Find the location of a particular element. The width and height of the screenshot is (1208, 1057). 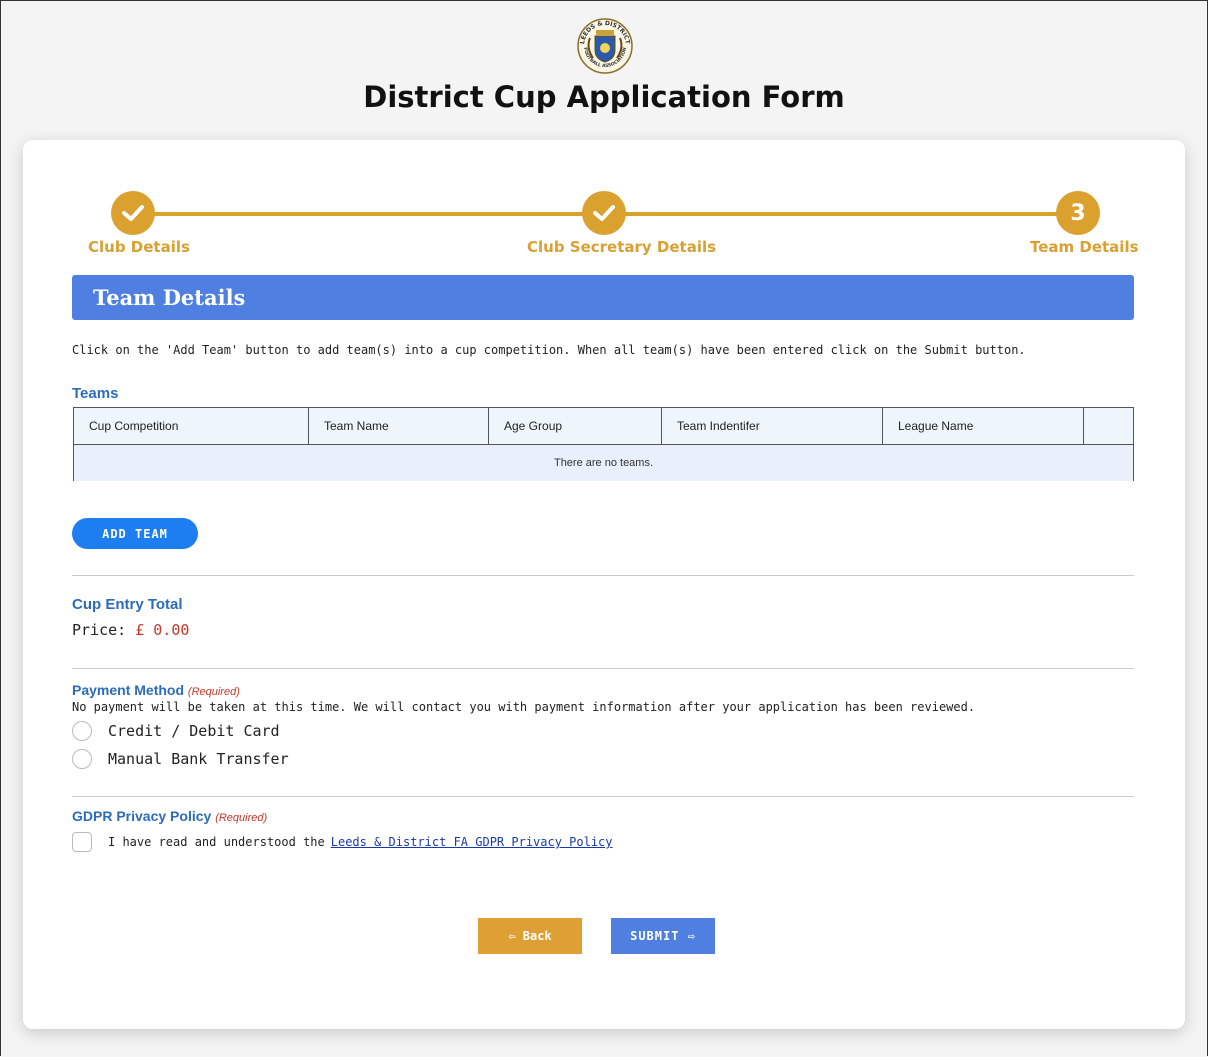

gdpr-heading: GDPR Privacy Policy (Required) is located at coordinates (169, 816).